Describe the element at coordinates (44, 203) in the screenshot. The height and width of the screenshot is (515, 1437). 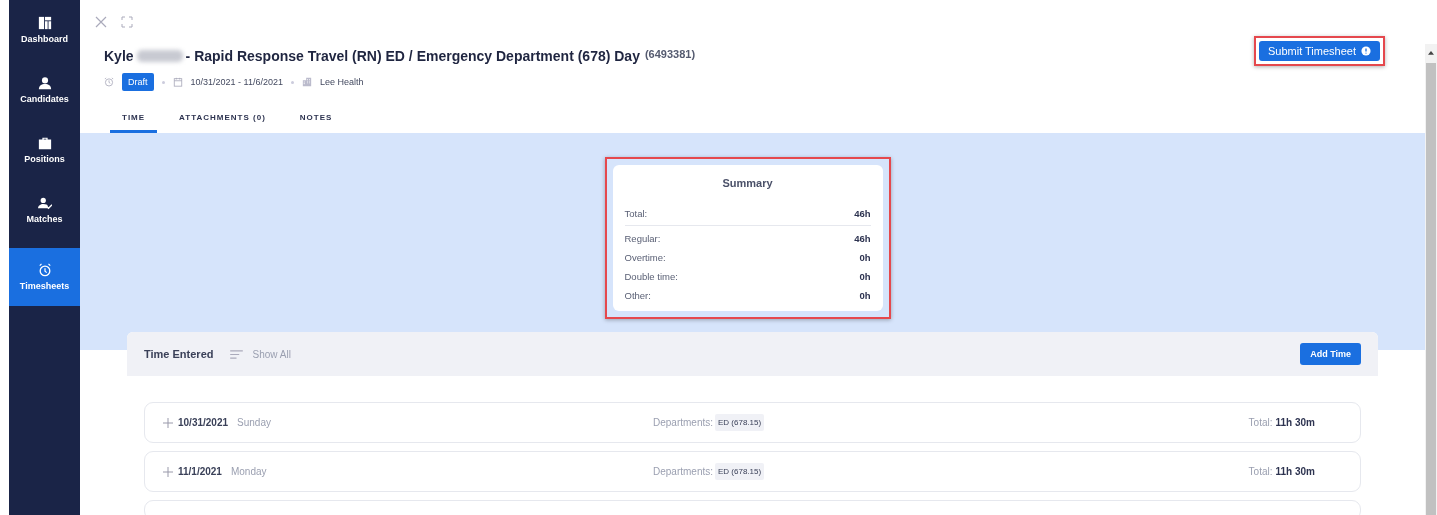
I see `person-check-icon` at that location.